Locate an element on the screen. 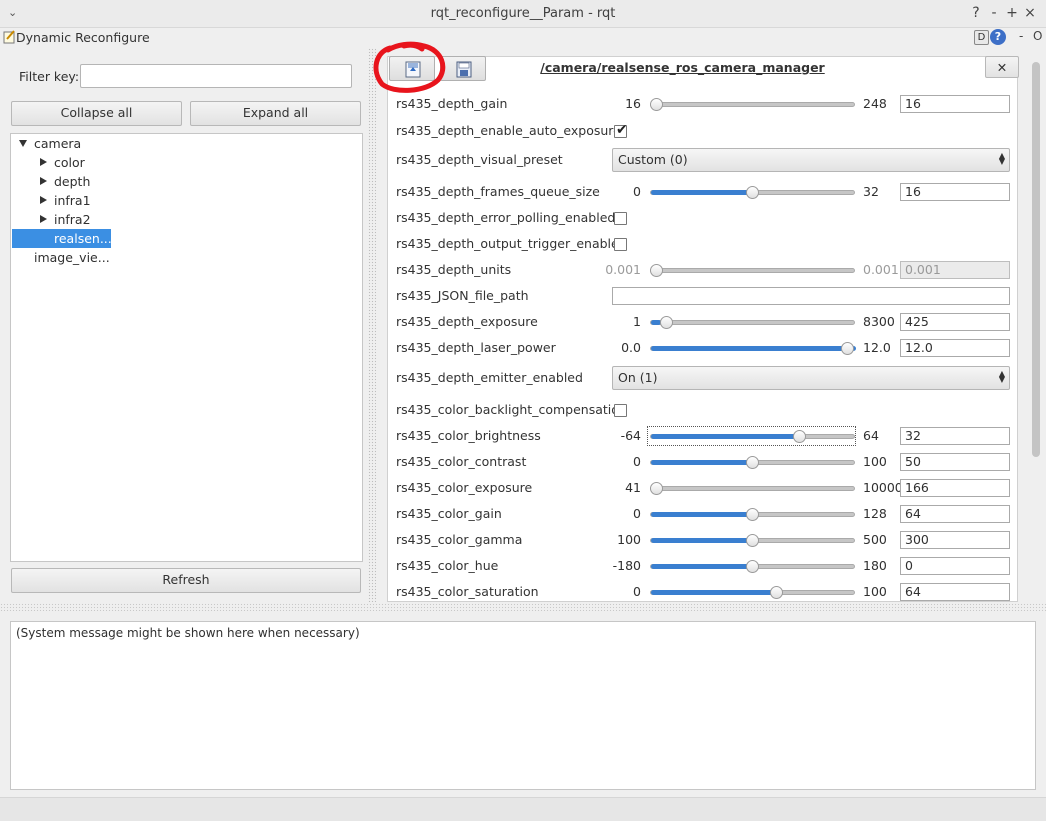 Image resolution: width=1046 pixels, height=821 pixels. param-label: rs435_color_hue is located at coordinates (447, 565).